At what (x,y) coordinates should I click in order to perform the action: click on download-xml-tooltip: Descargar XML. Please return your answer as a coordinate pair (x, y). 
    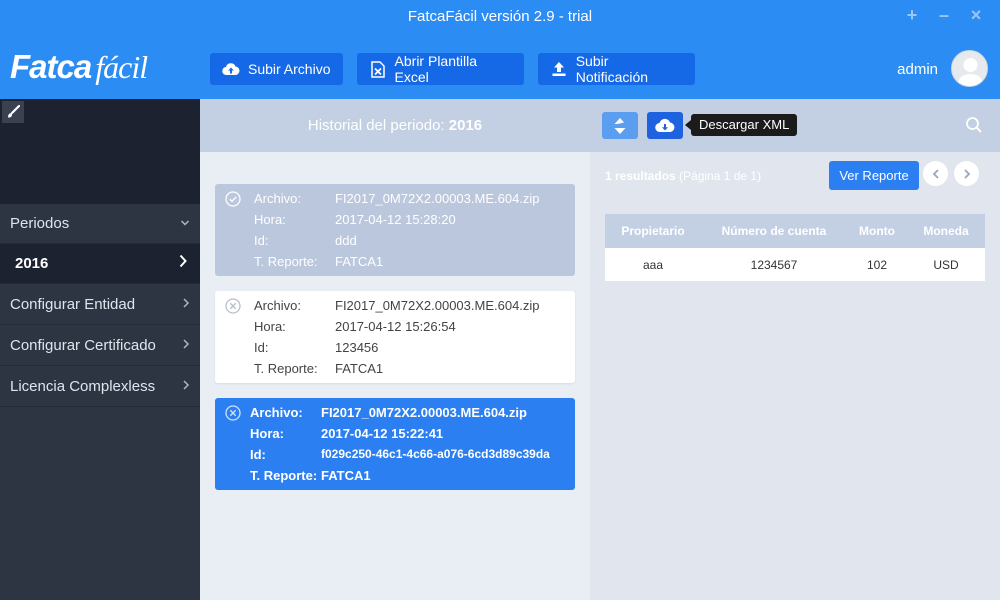
    Looking at the image, I should click on (741, 125).